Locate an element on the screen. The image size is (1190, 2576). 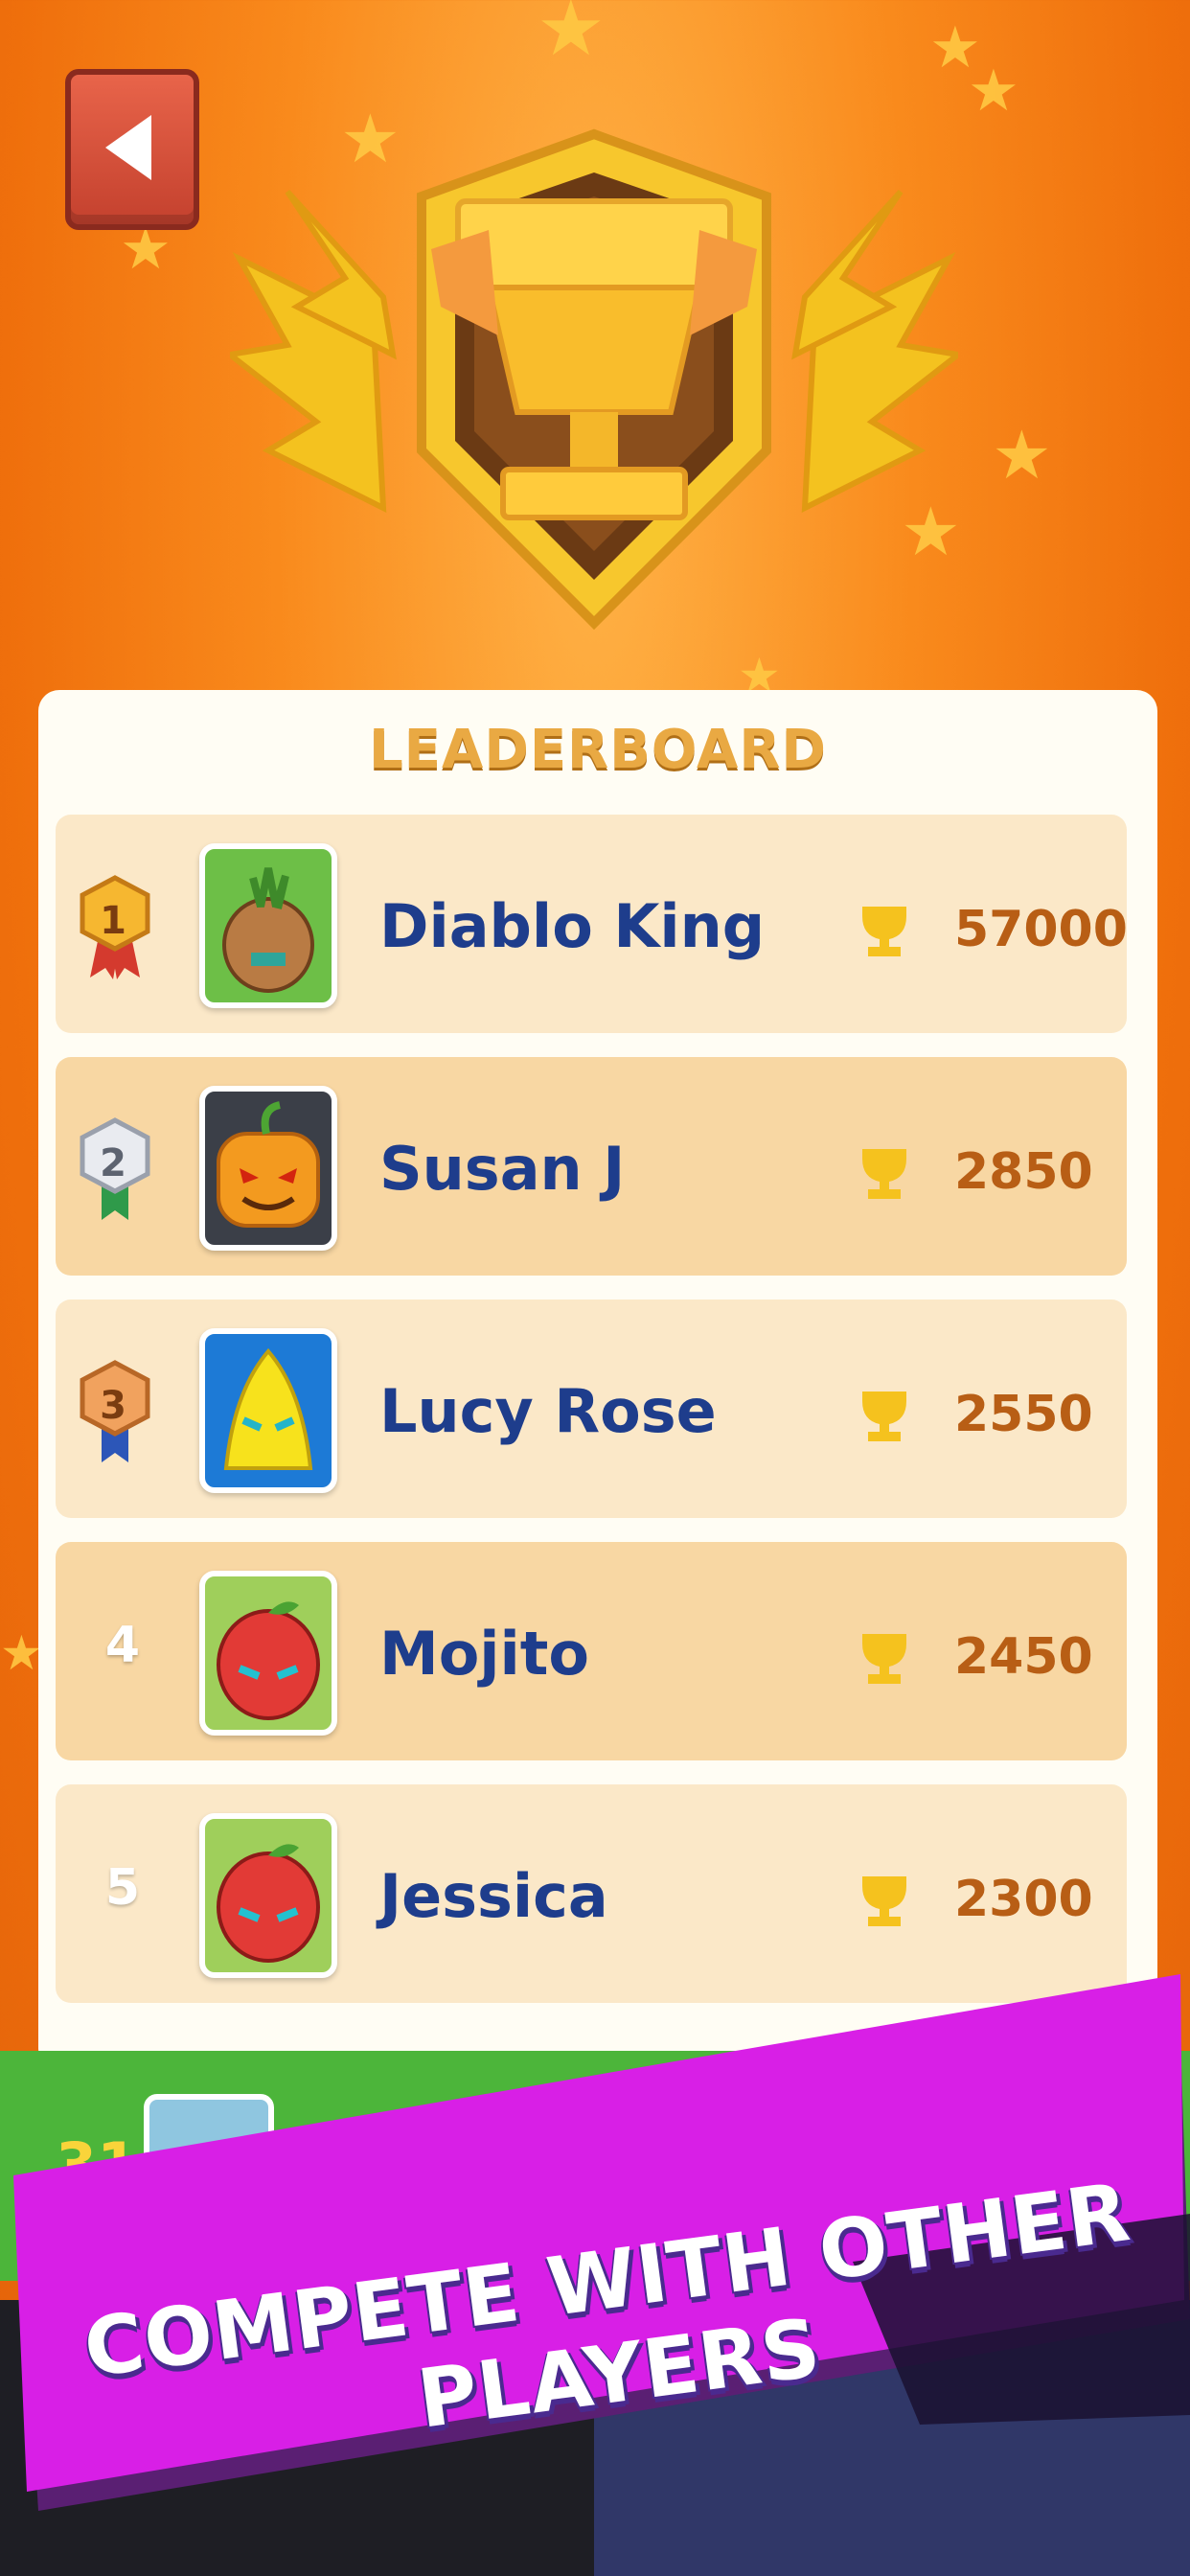
player-score: 2850 is located at coordinates (1023, 1172).